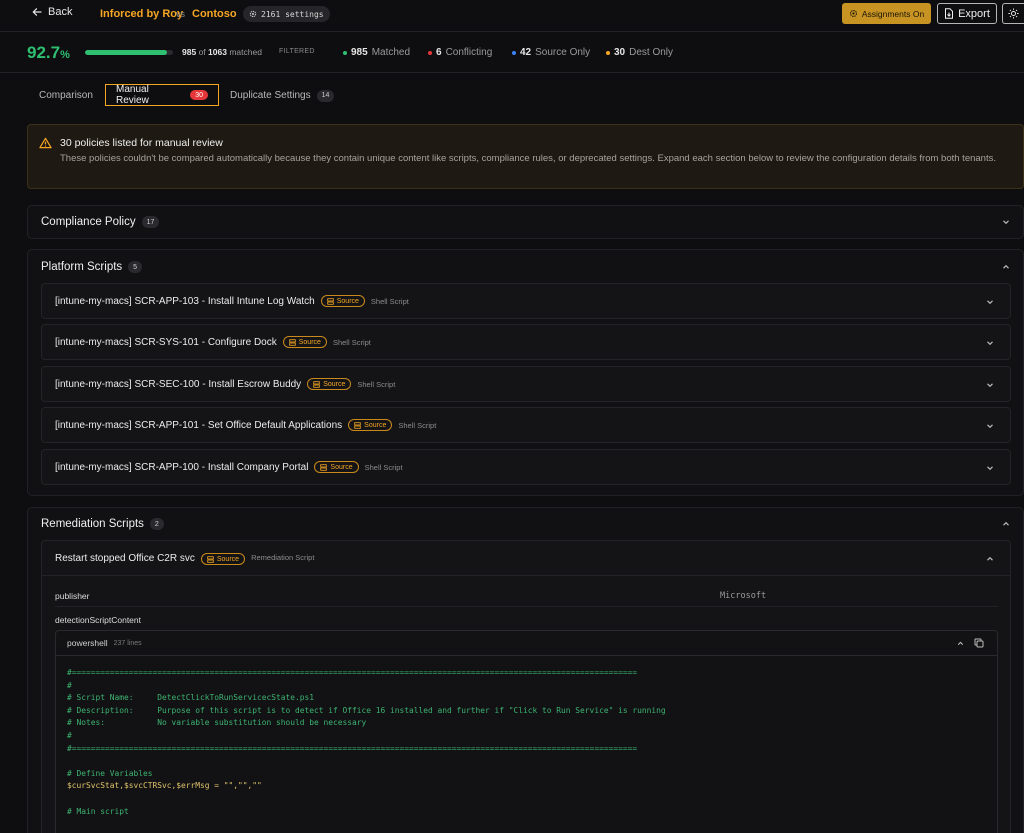 Image resolution: width=1024 pixels, height=833 pixels. I want to click on section-count-badge: 17, so click(150, 222).